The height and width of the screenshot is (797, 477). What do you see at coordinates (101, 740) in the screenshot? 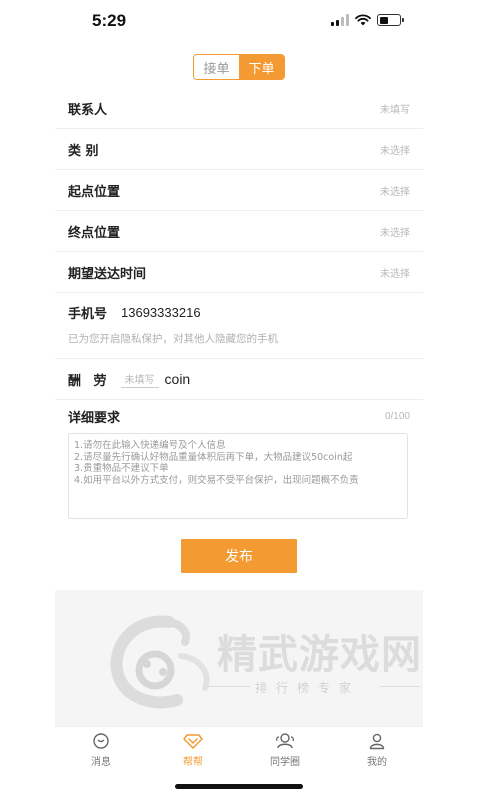
I see `message-icon` at bounding box center [101, 740].